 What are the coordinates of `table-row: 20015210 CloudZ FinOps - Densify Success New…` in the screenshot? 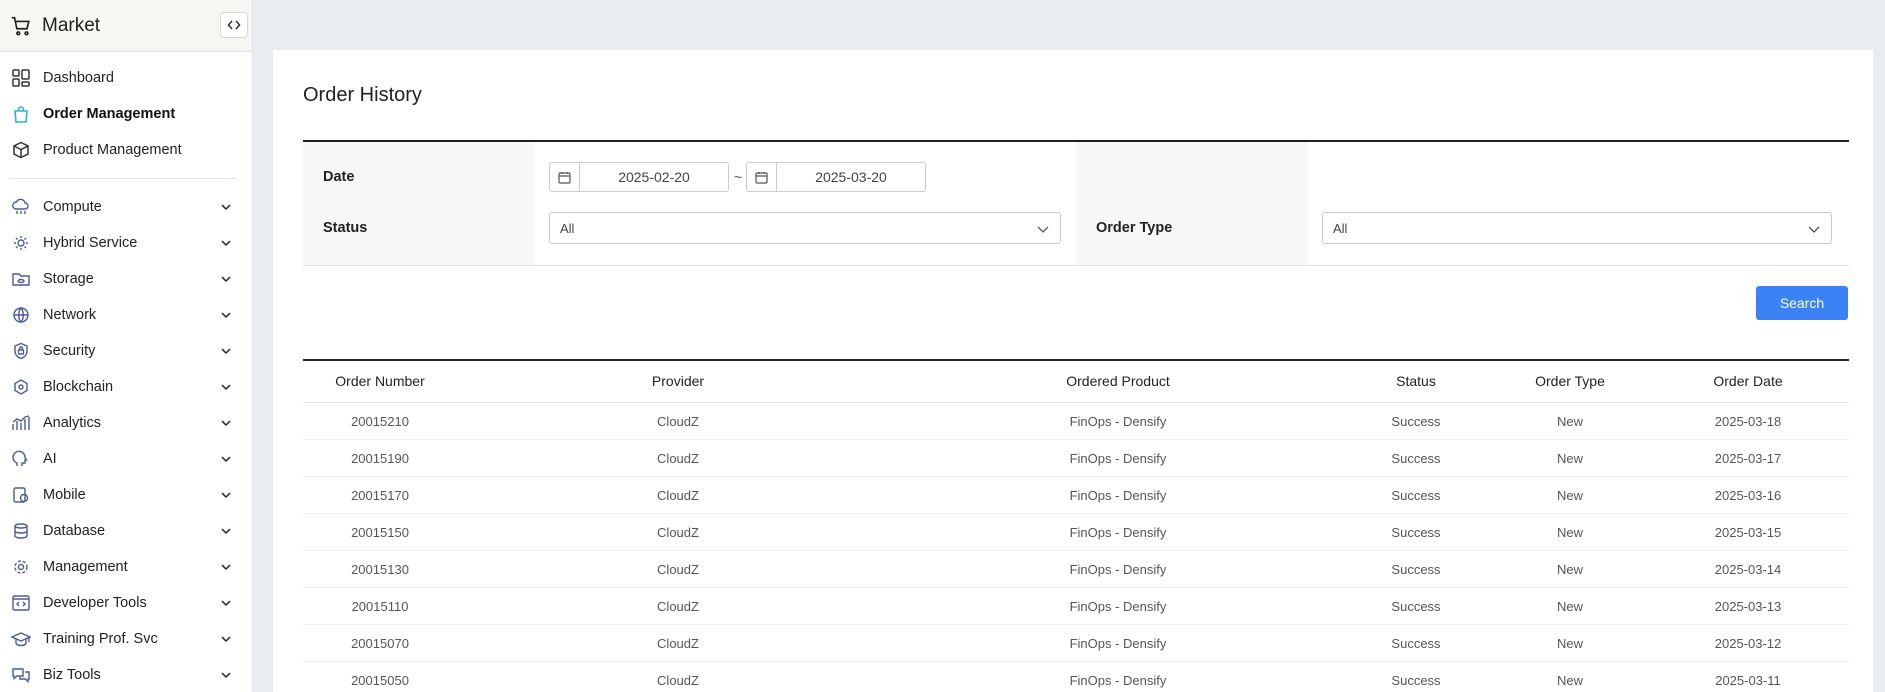 It's located at (1076, 421).